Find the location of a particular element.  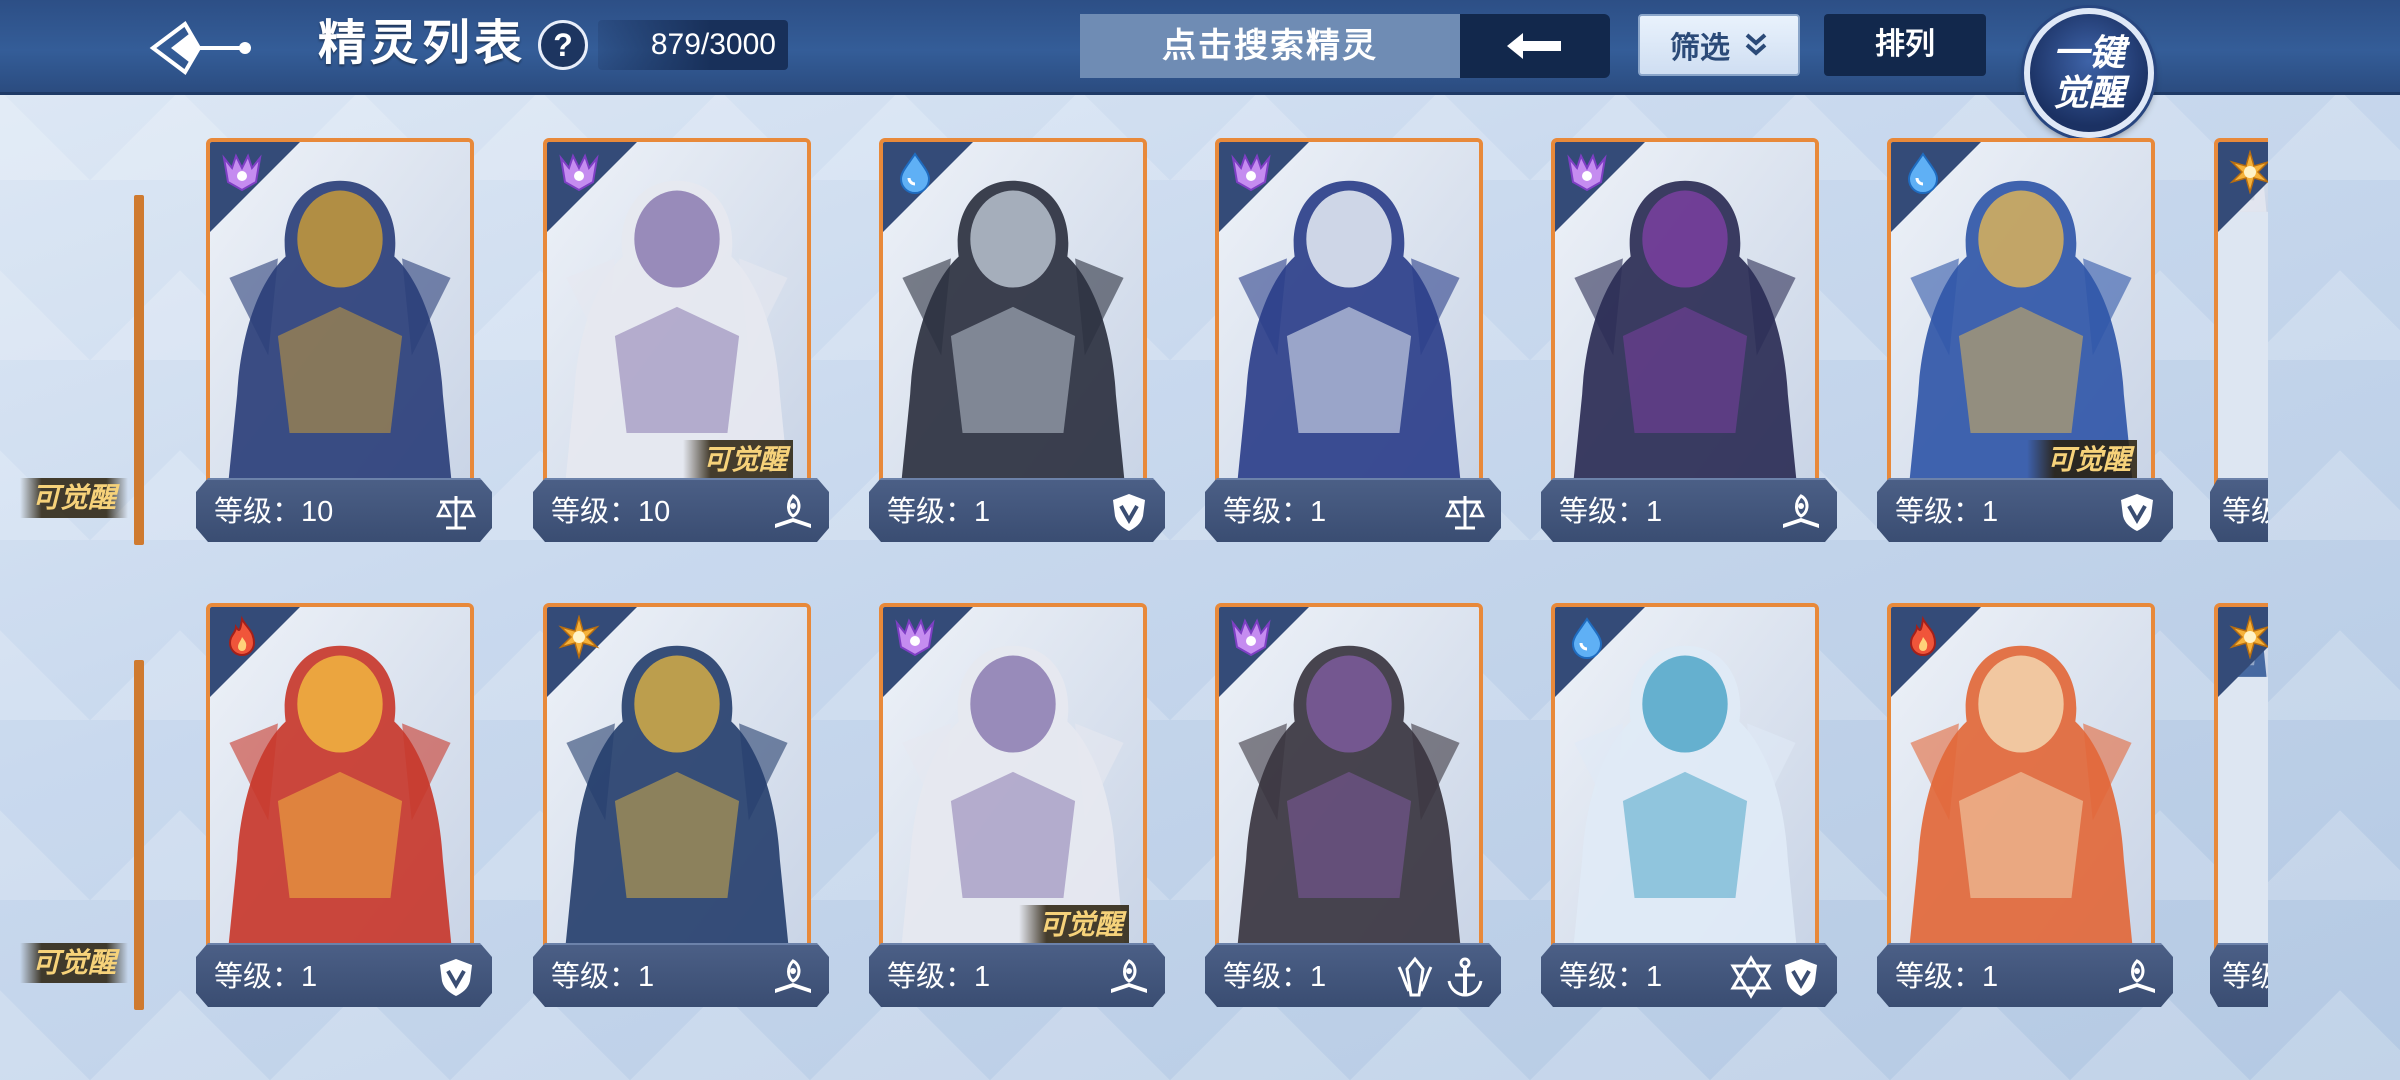

search-input: 点击搜索精灵 is located at coordinates (1270, 46).